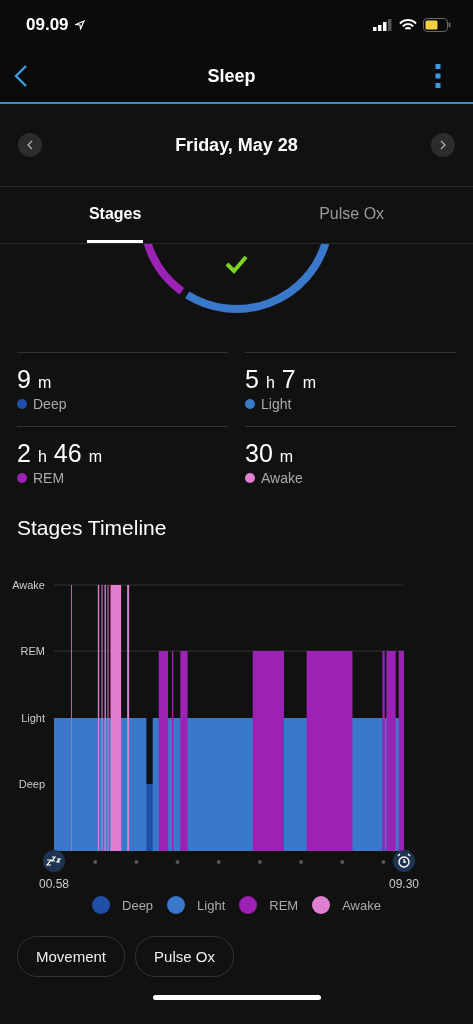 The height and width of the screenshot is (1024, 473). I want to click on section-title: Stages Timeline, so click(92, 528).